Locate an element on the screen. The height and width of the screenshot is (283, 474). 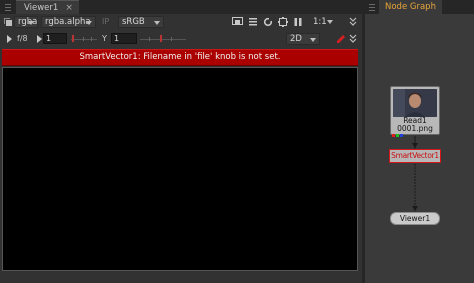
alpha-channel-dropdown: rgba.alpha is located at coordinates (68, 22).